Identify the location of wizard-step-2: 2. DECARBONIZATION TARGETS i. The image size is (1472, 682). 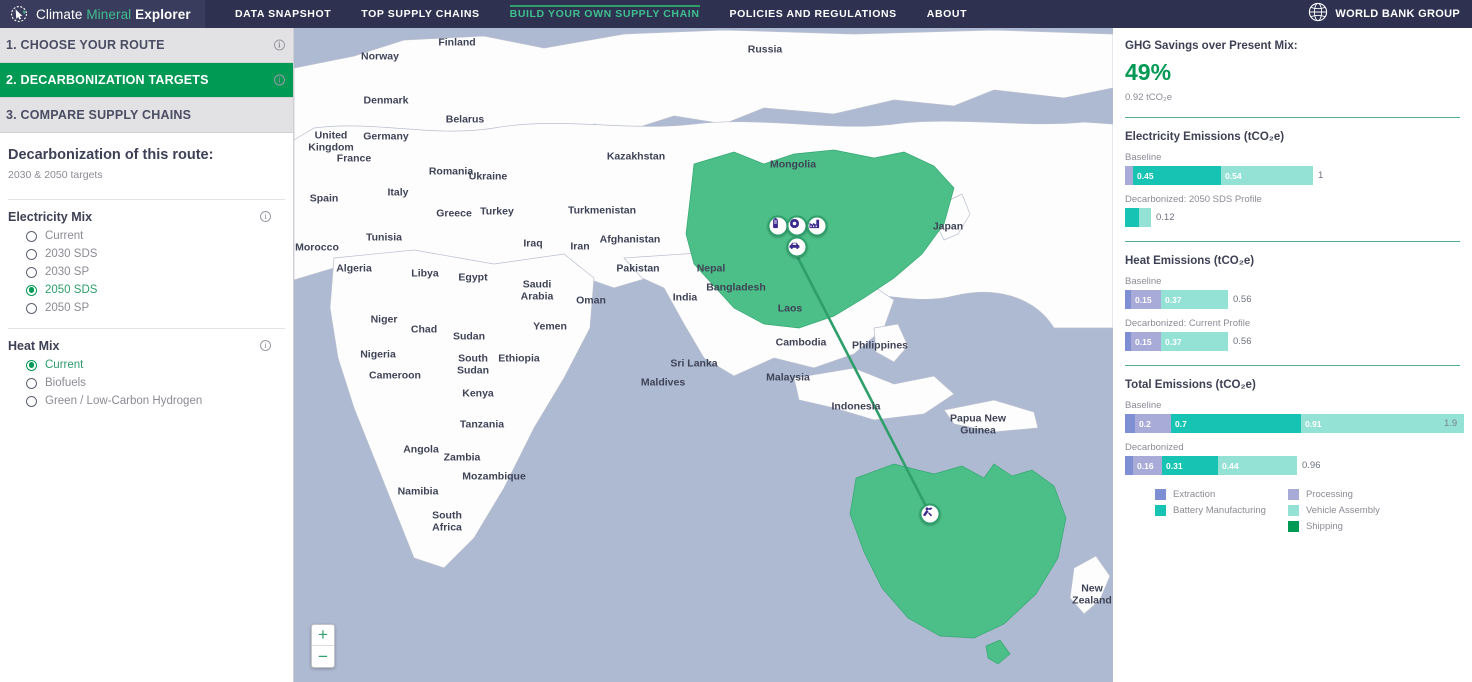
(146, 80).